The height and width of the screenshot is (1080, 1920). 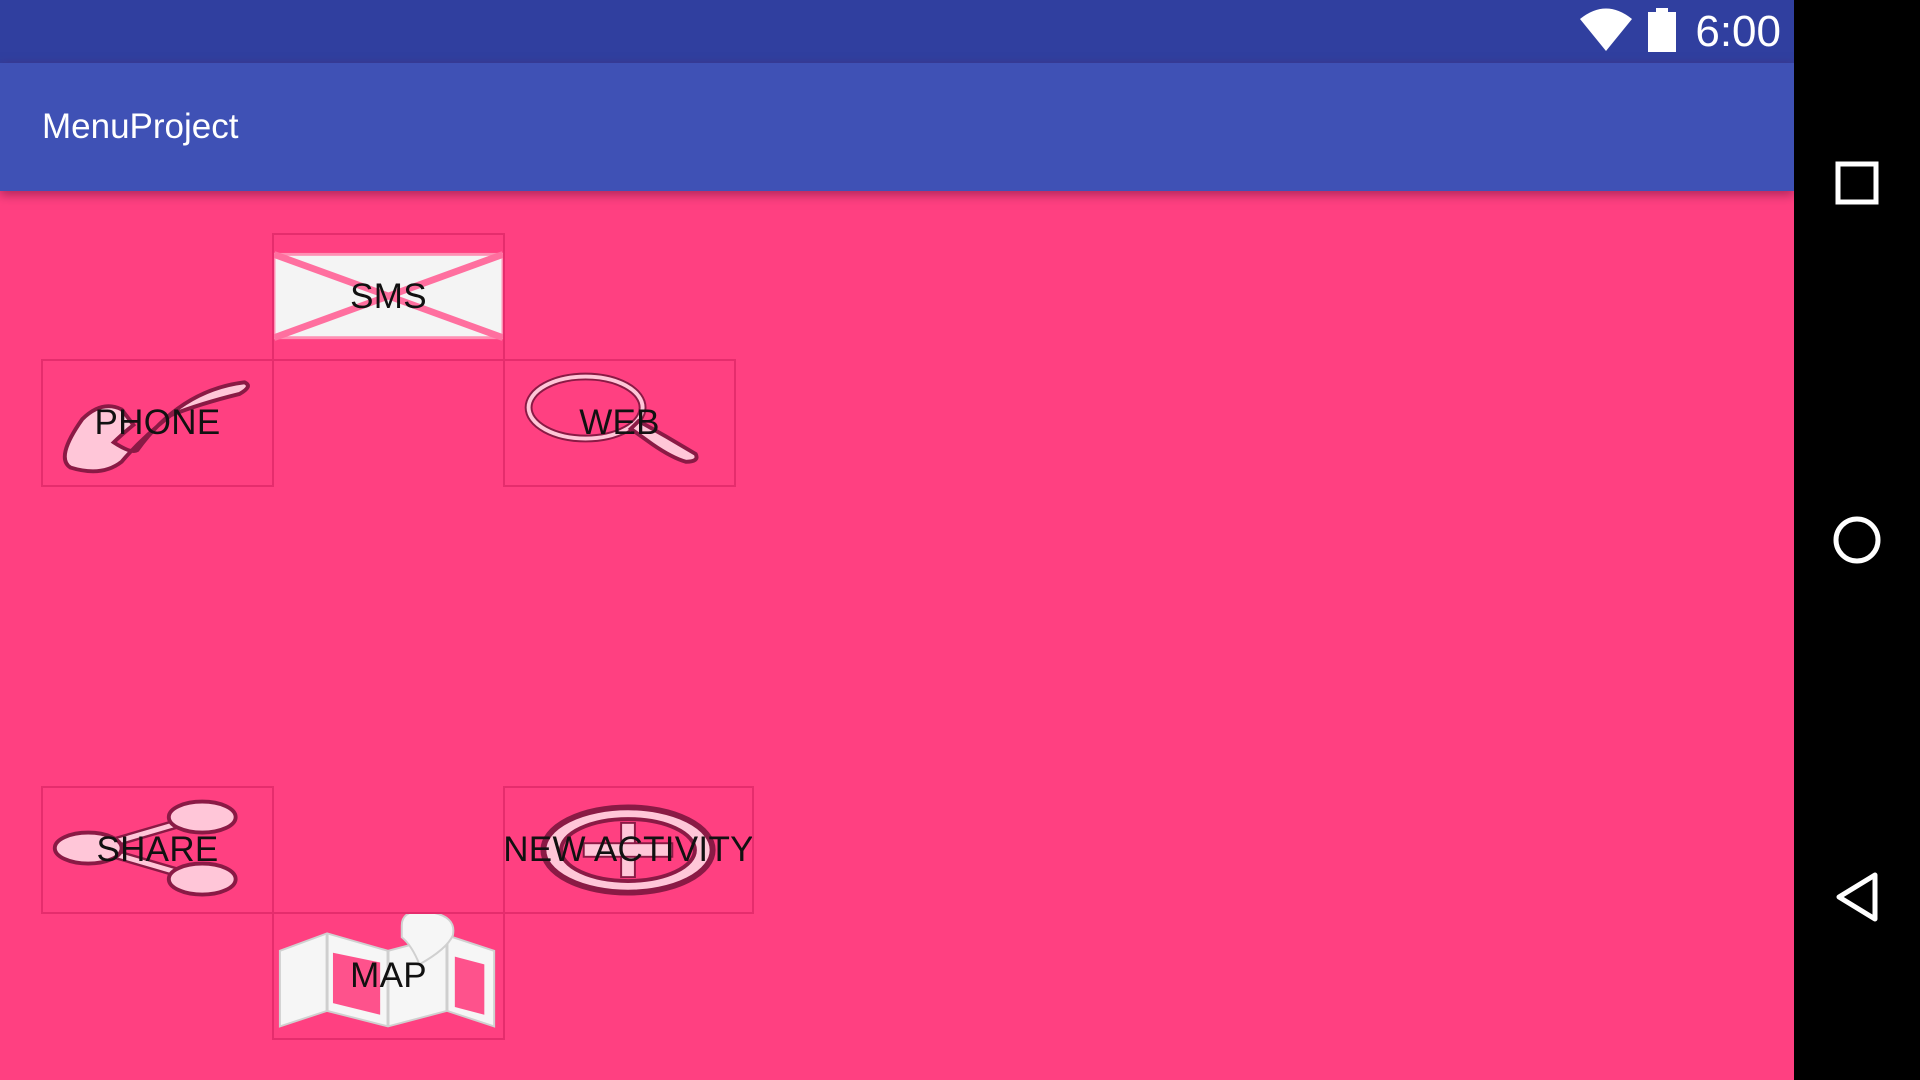 I want to click on recents-icon, so click(x=1857, y=183).